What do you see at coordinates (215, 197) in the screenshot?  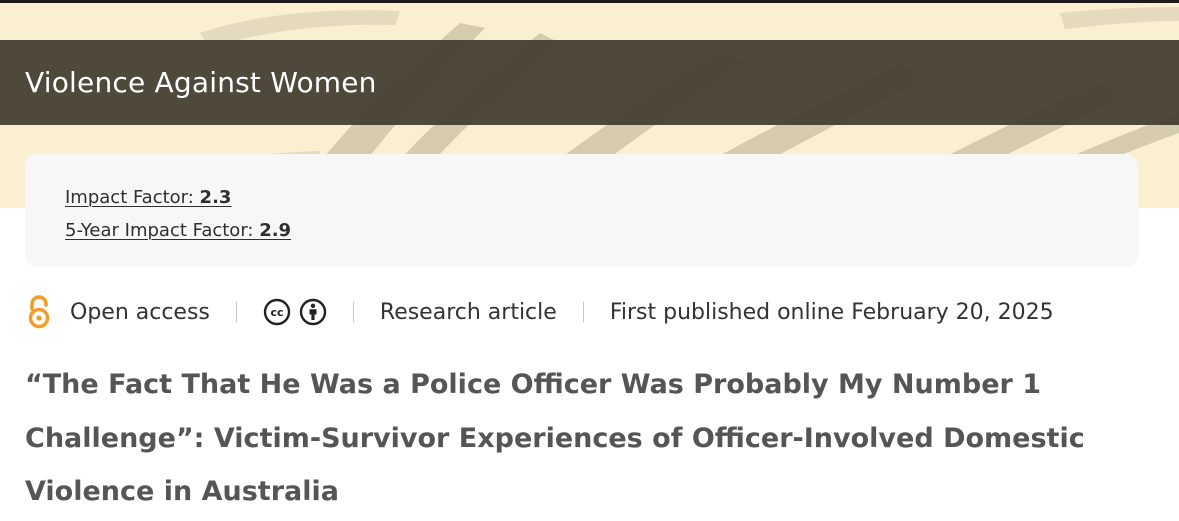 I see `impact-factor-value: 2.3` at bounding box center [215, 197].